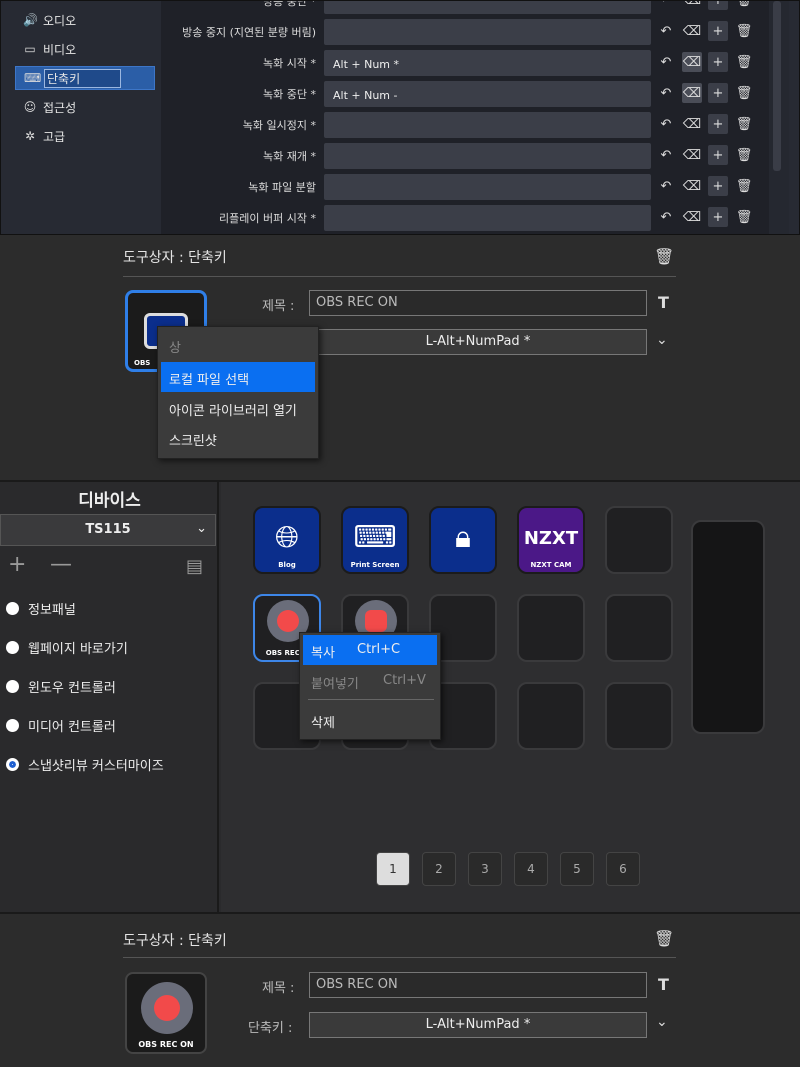 The width and height of the screenshot is (800, 1067). What do you see at coordinates (111, 609) in the screenshot?
I see `category-radio: 정보패널` at bounding box center [111, 609].